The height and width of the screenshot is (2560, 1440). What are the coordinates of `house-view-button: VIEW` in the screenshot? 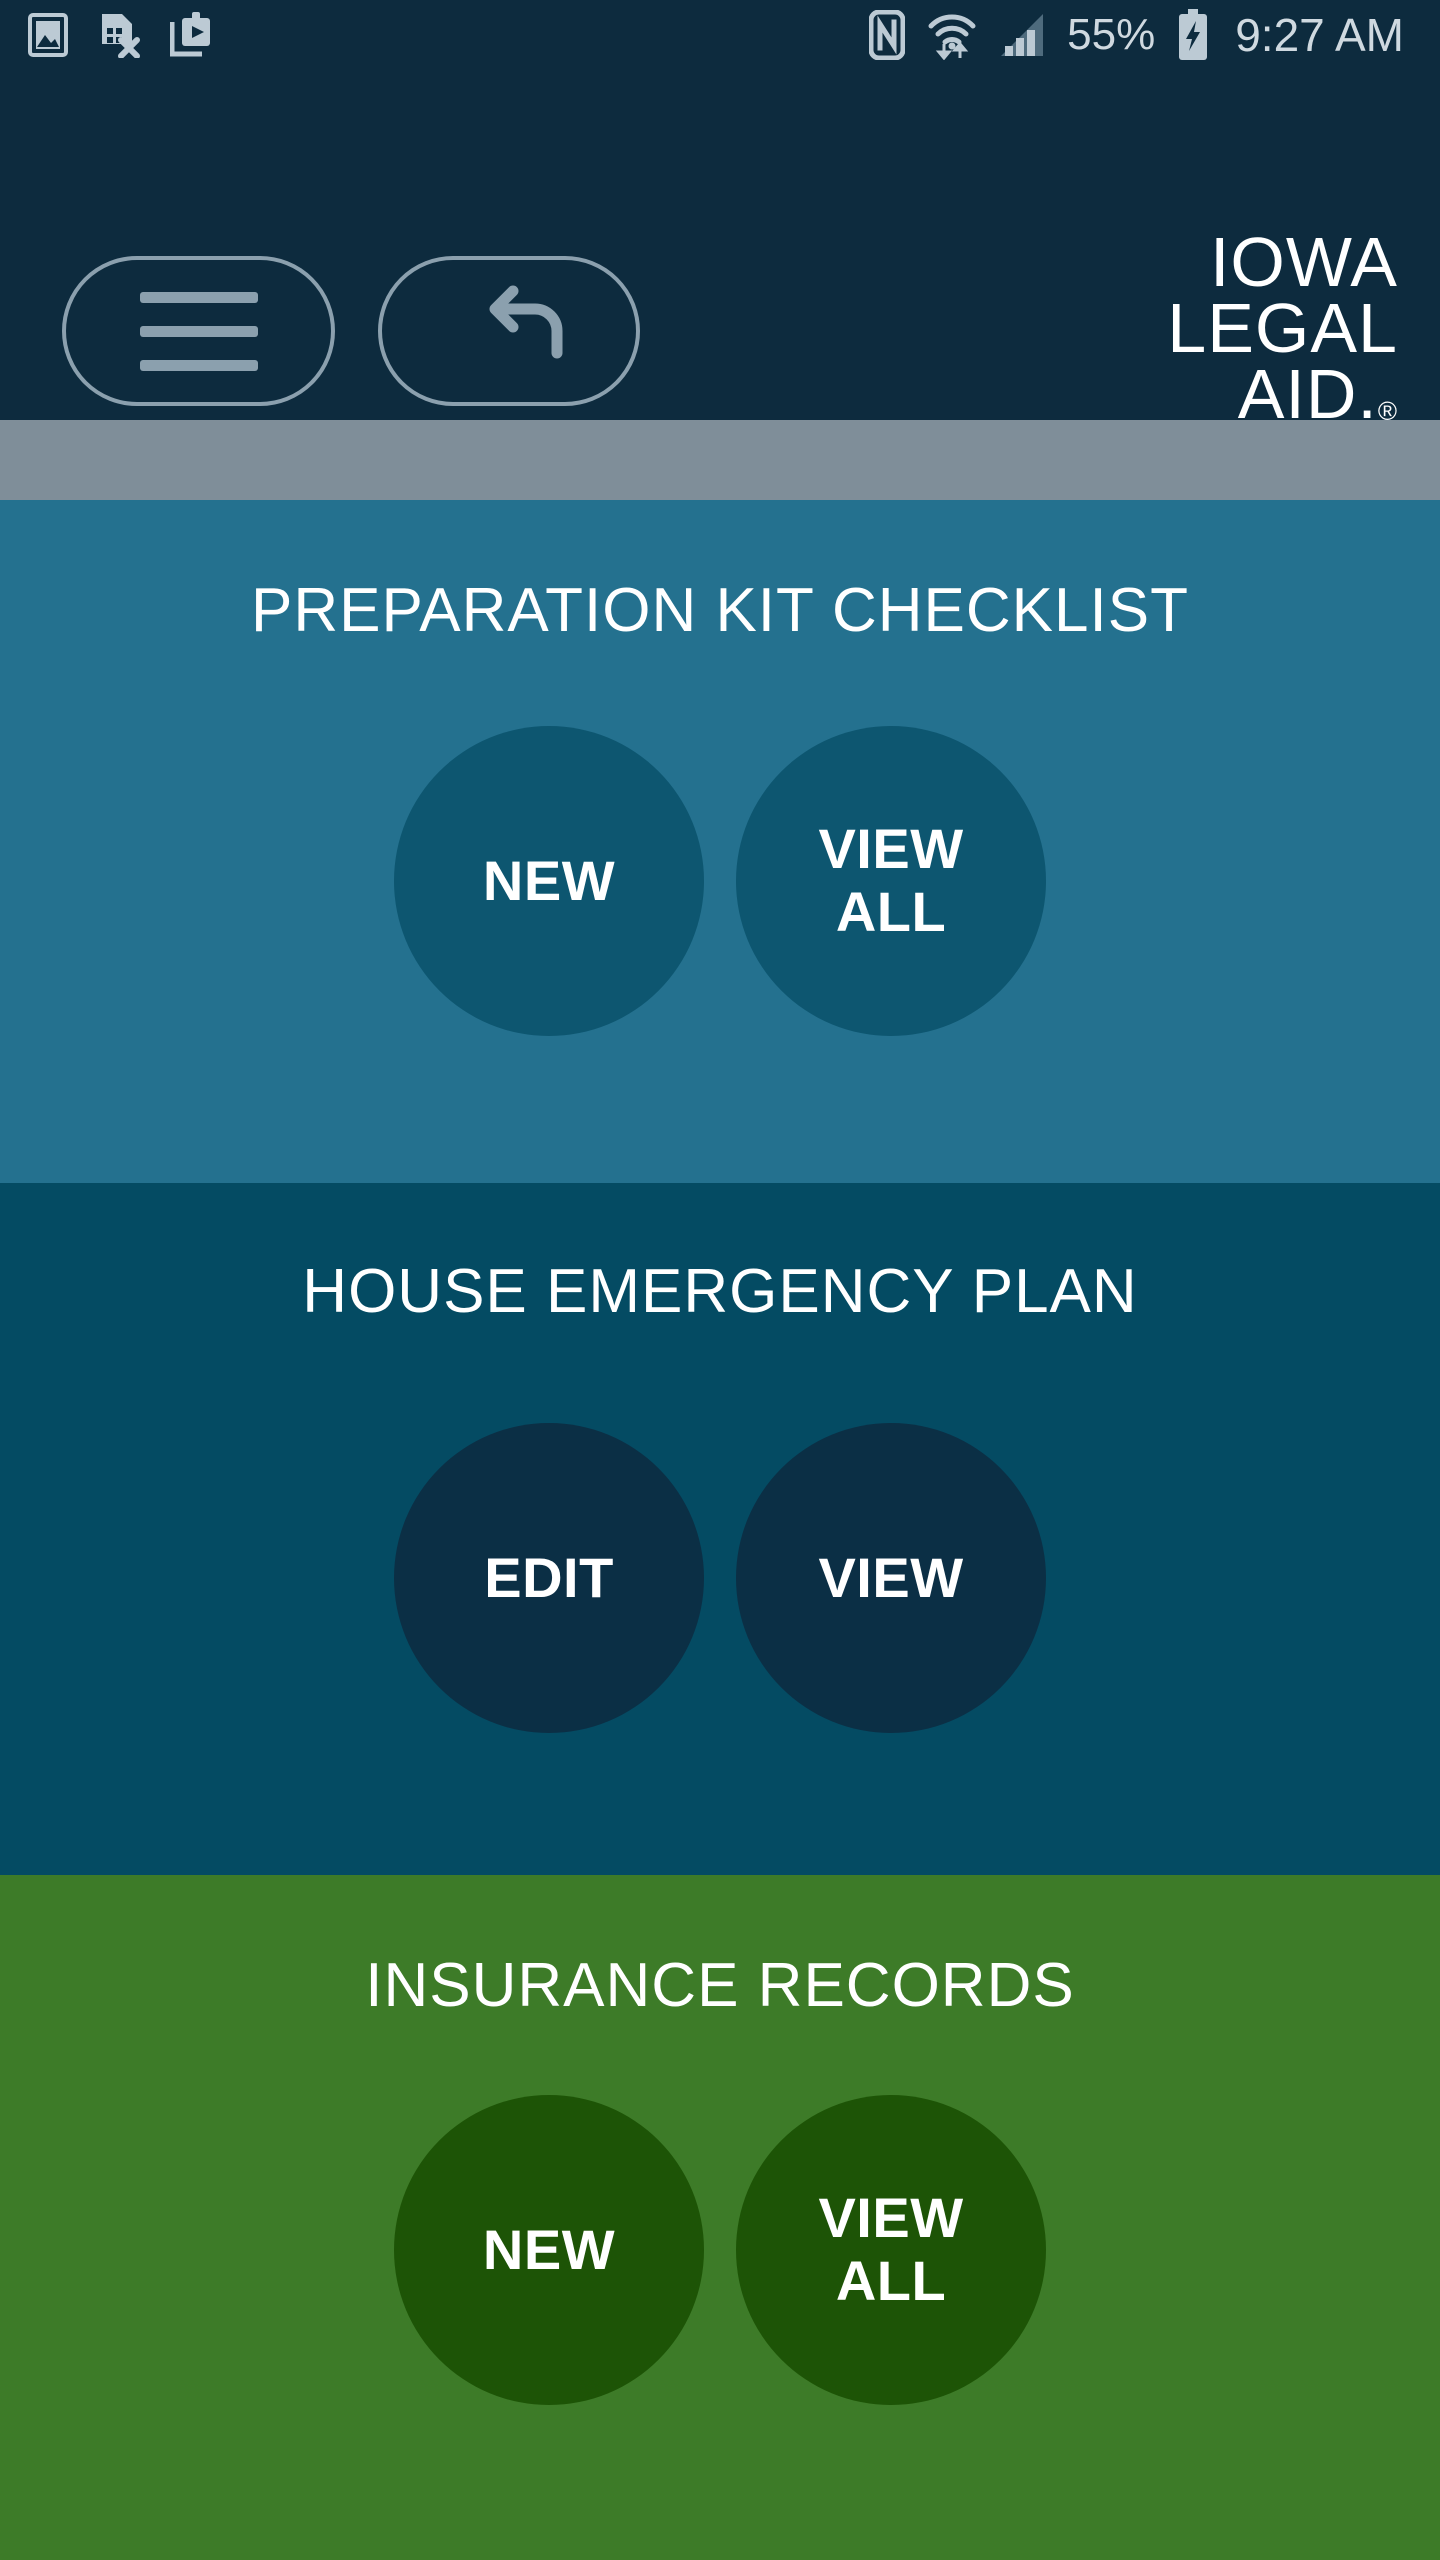 It's located at (891, 1578).